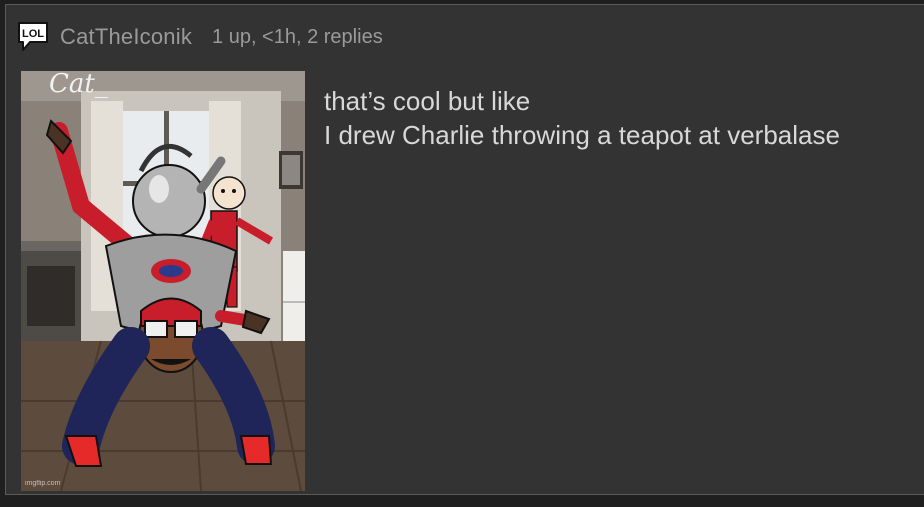  I want to click on lol-icon: LOL, so click(33, 37).